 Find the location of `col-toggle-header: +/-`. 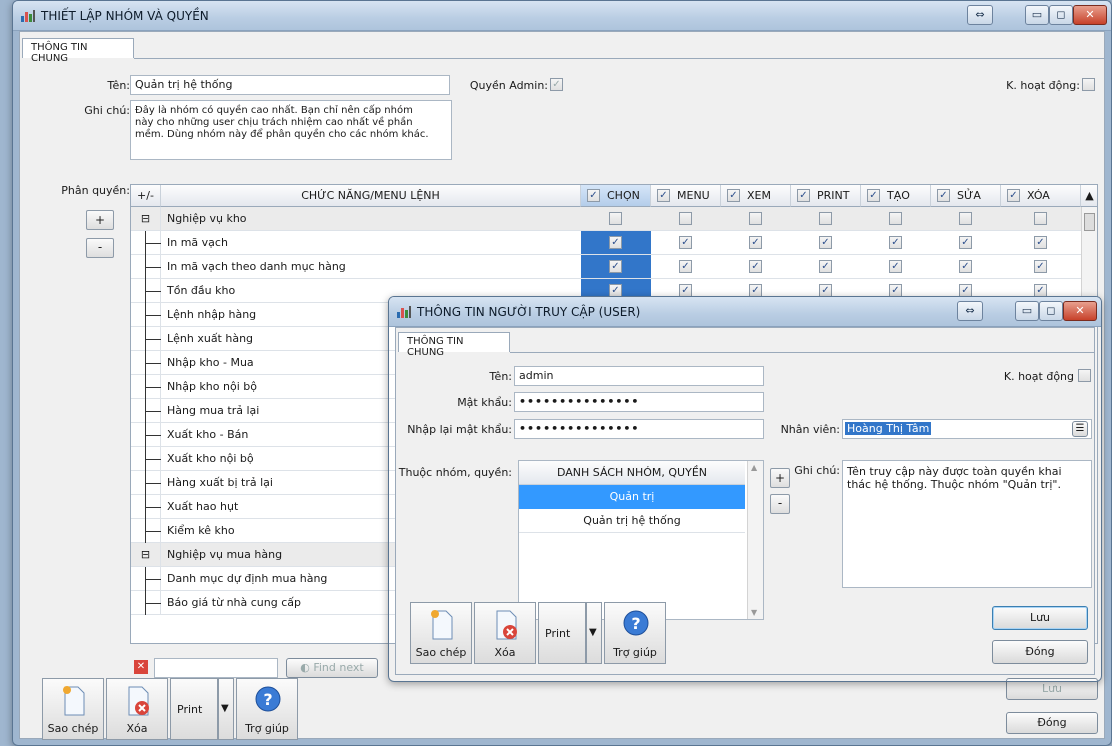

col-toggle-header: +/- is located at coordinates (146, 196).